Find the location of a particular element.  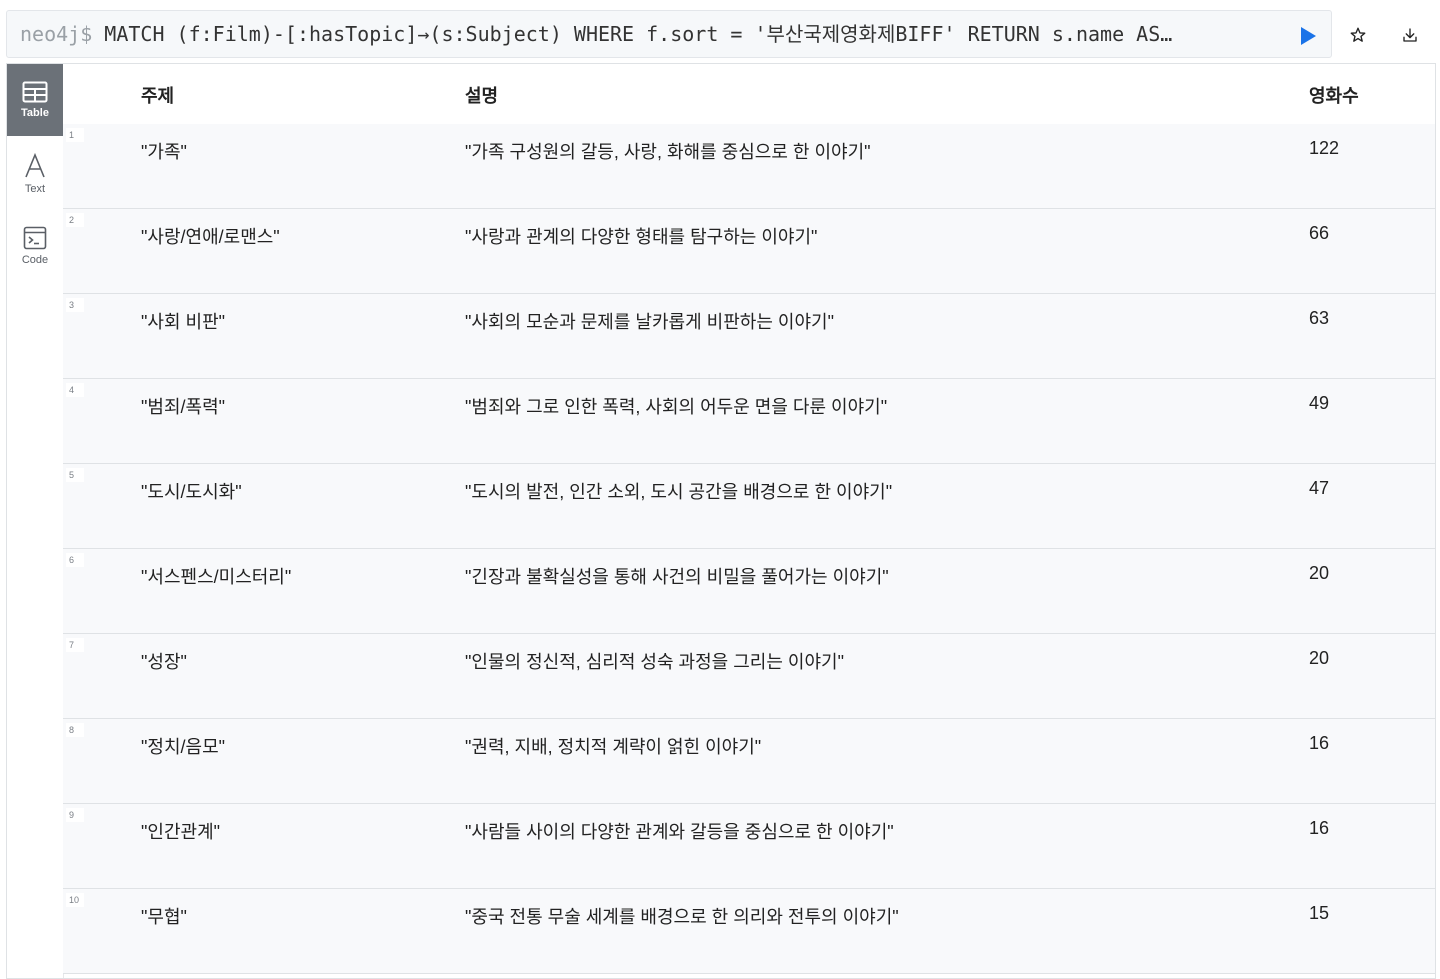

star-icon is located at coordinates (1358, 34).